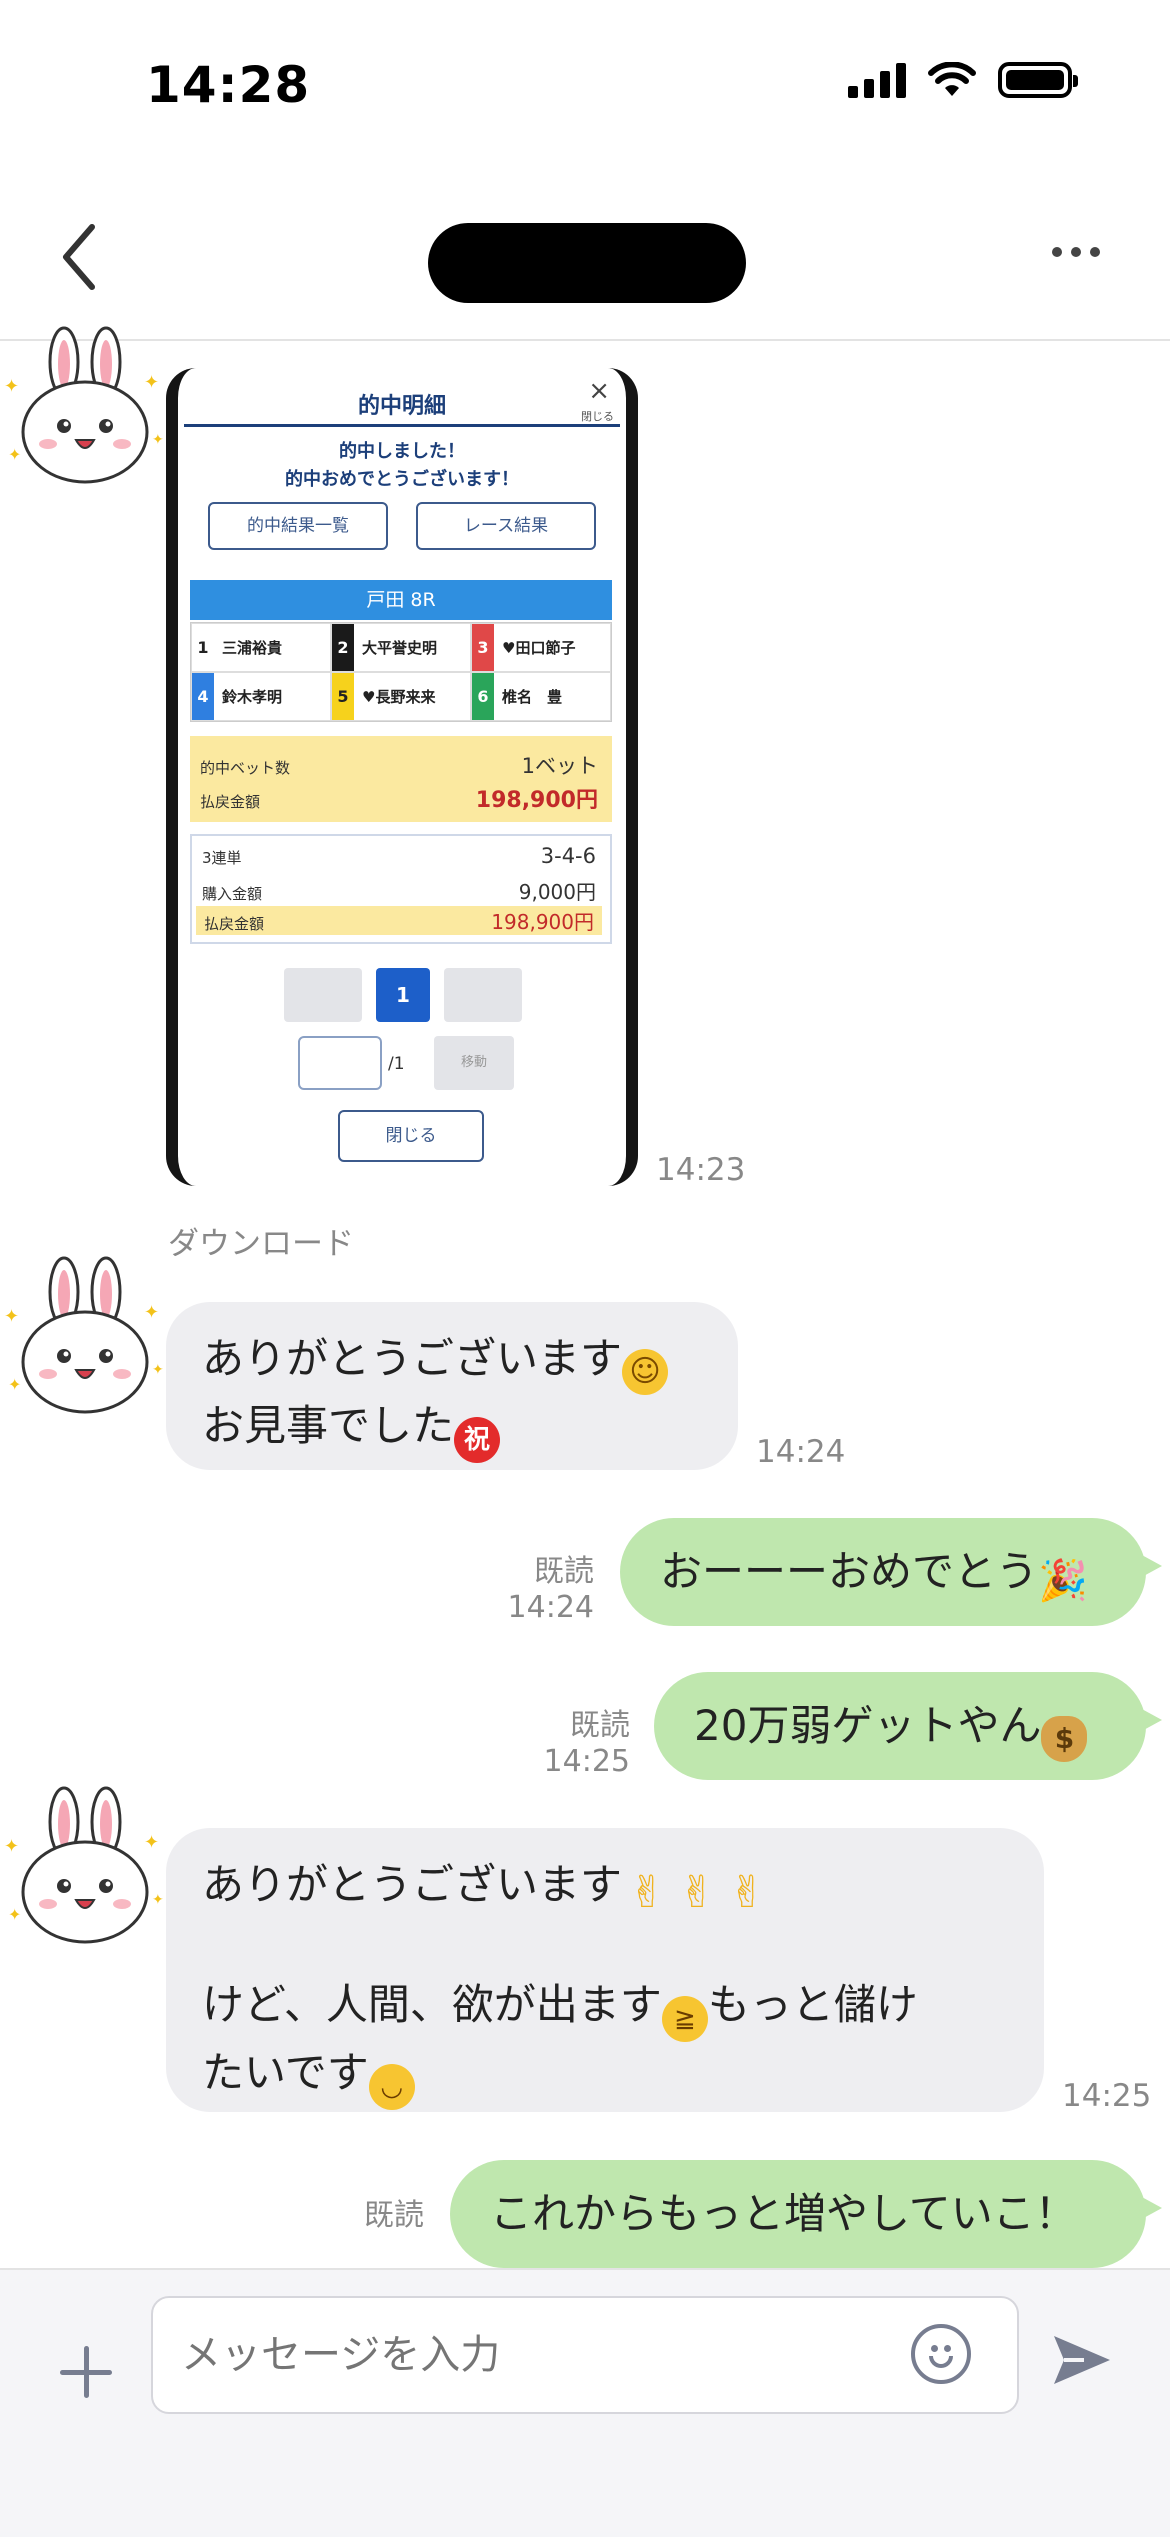 The image size is (1170, 2537). Describe the element at coordinates (86, 2372) in the screenshot. I see `plus-icon` at that location.